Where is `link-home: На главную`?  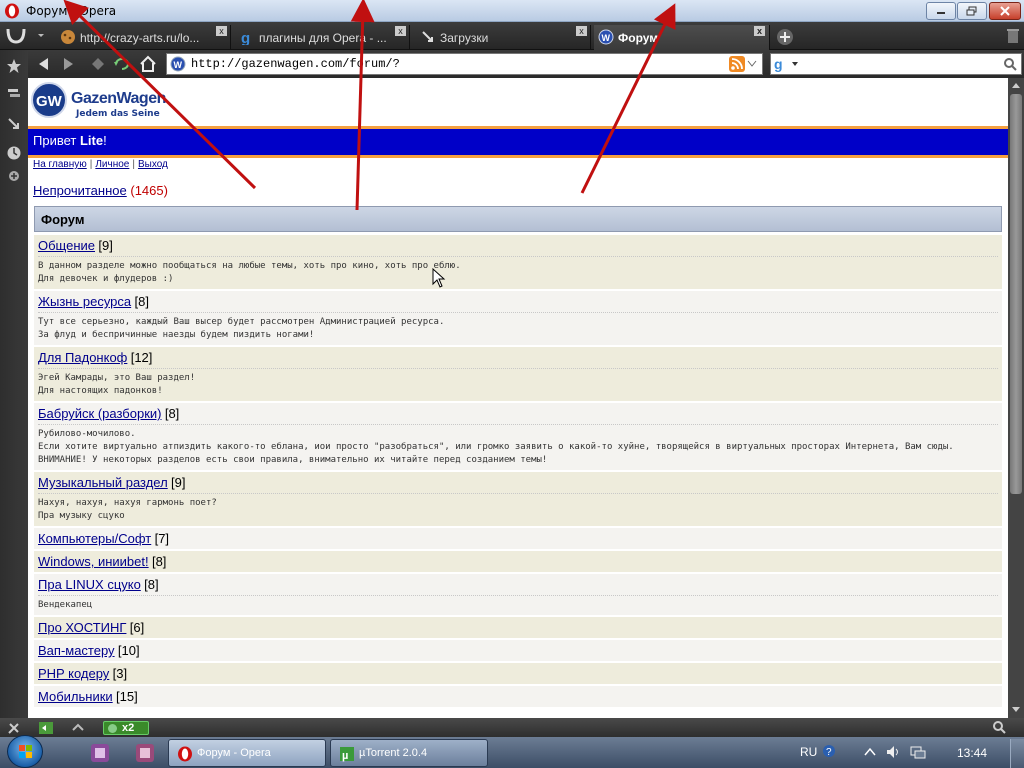
link-home: На главную is located at coordinates (60, 164).